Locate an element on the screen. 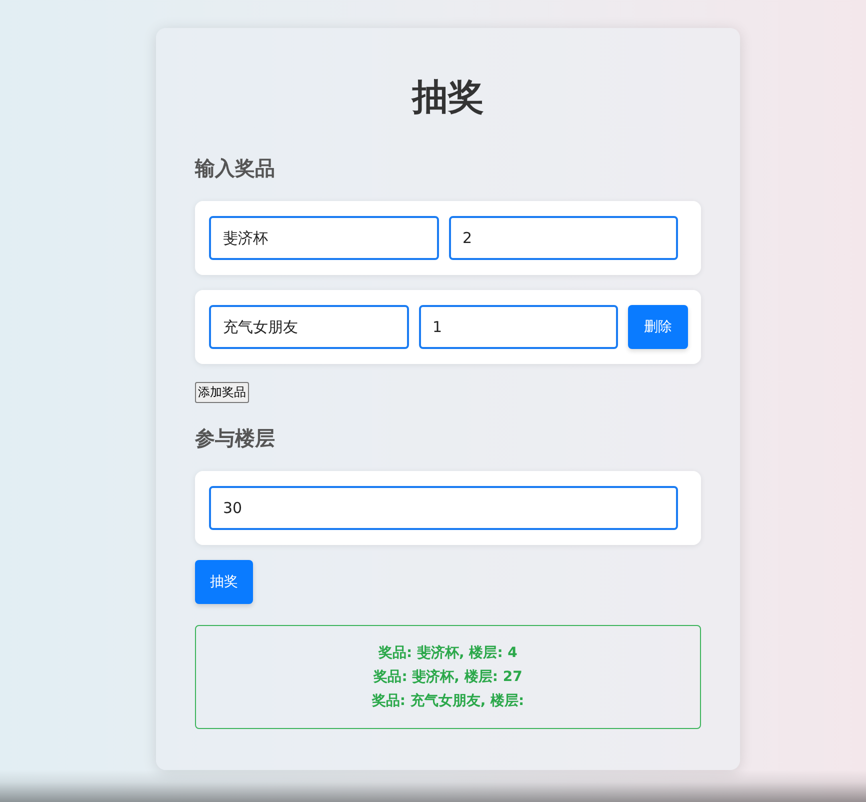 This screenshot has width=866, height=802. prize-name-field: 充气女朋友 is located at coordinates (308, 327).